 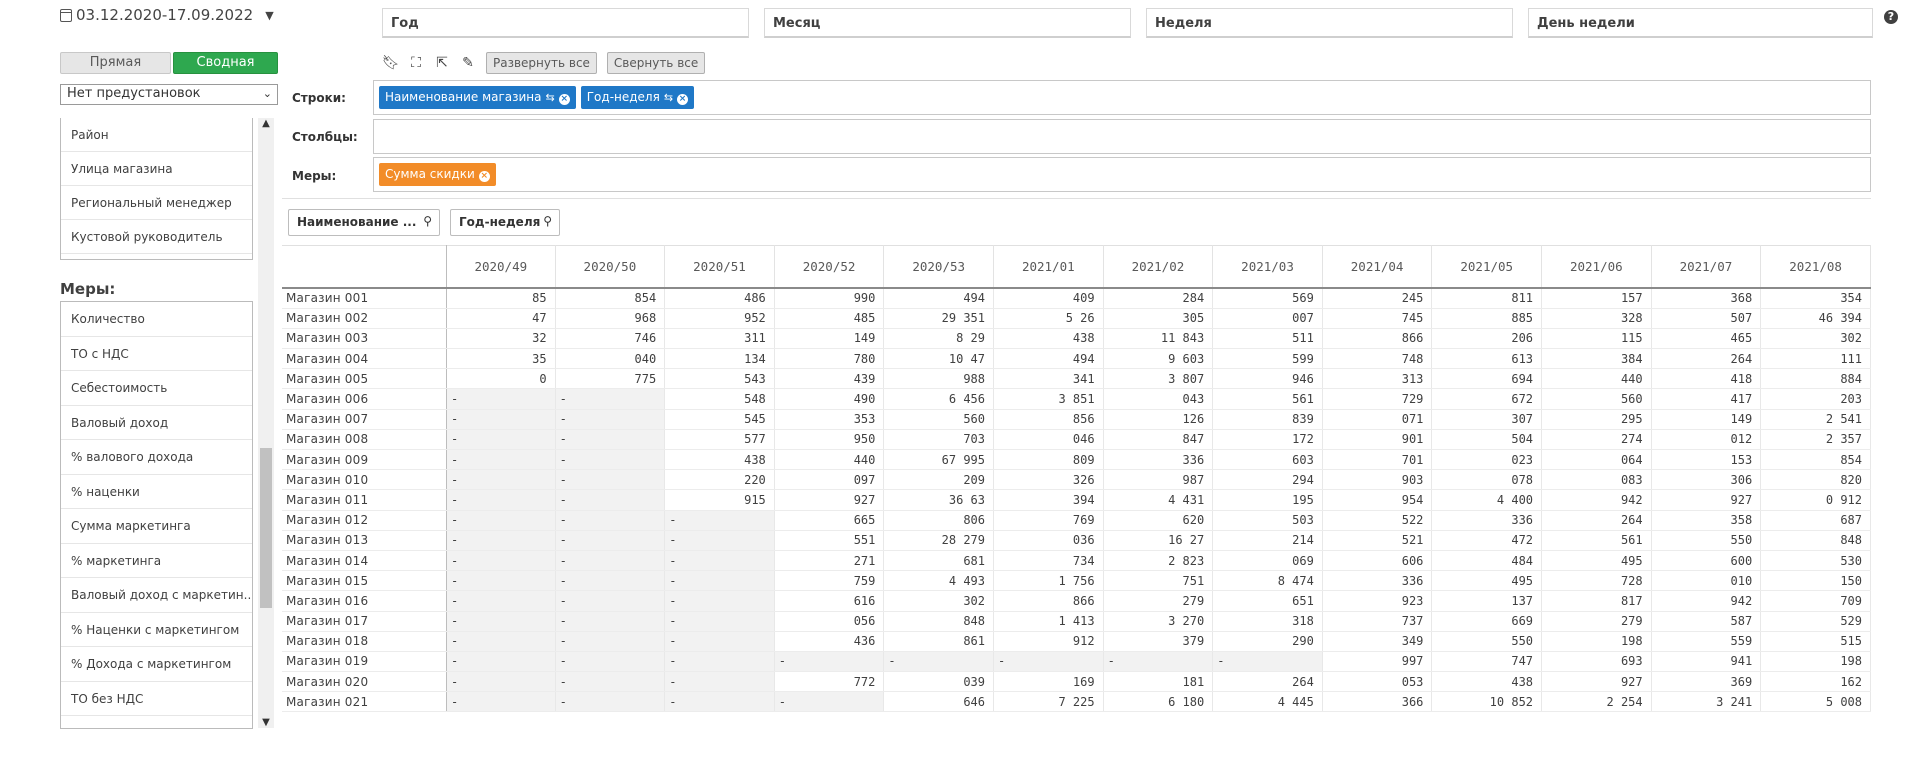 I want to click on measure-item: Количество, so click(x=156, y=319).